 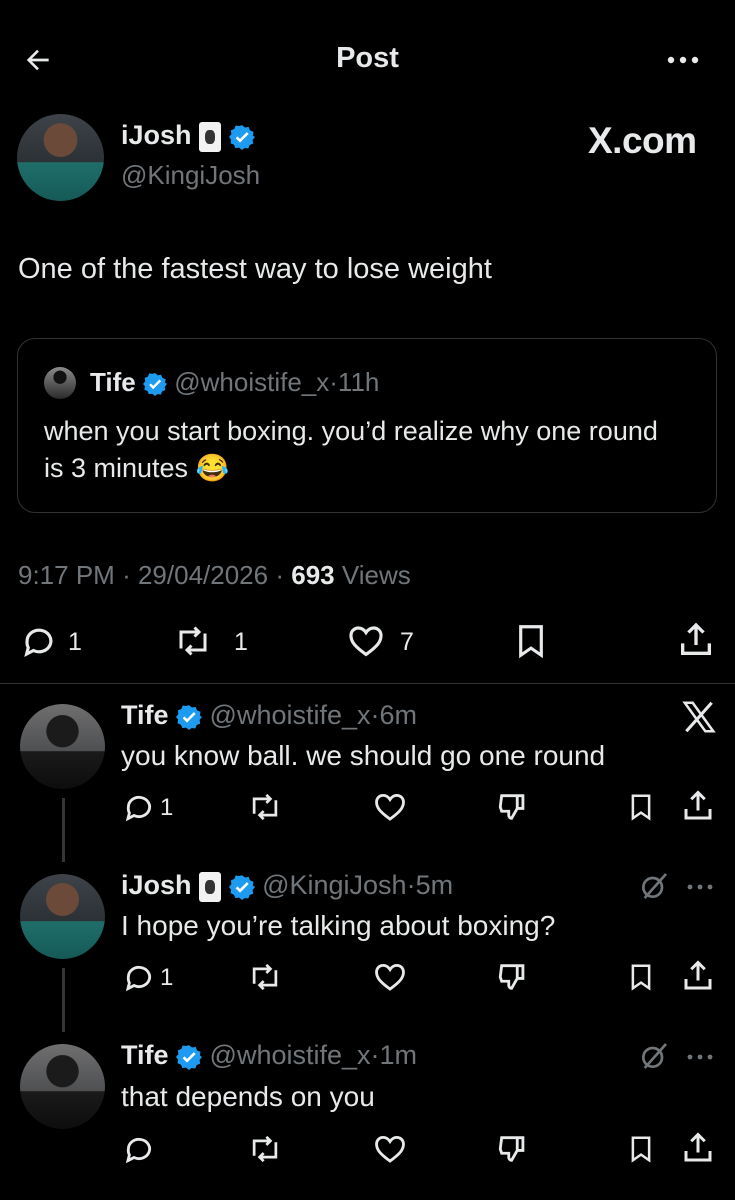 What do you see at coordinates (398, 1055) in the screenshot?
I see `reply-time: 1m` at bounding box center [398, 1055].